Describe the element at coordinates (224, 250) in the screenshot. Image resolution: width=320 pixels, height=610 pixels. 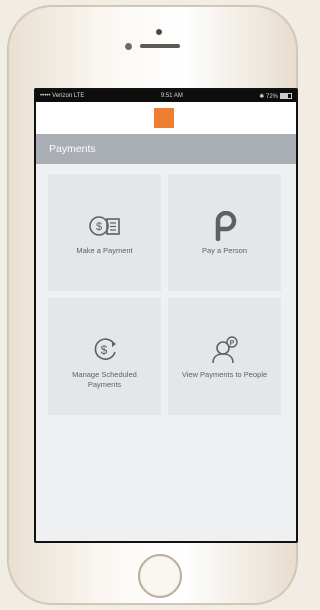
I see `pay-person-label: Pay a Person` at that location.